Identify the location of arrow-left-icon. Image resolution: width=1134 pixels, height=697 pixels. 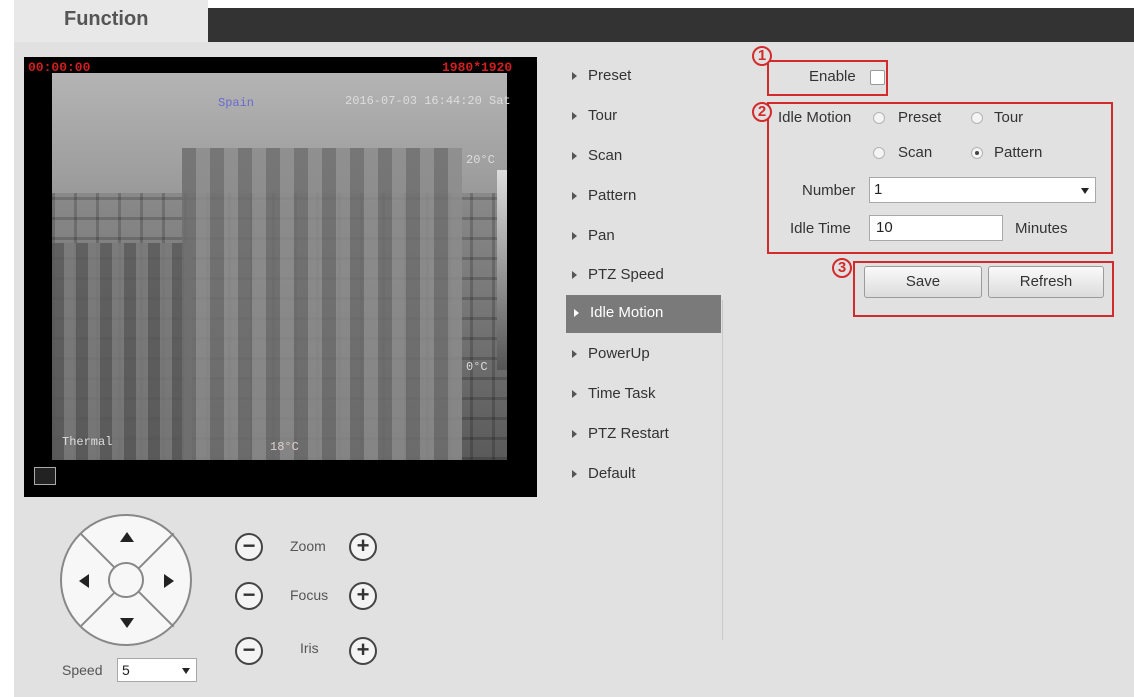
(84, 581).